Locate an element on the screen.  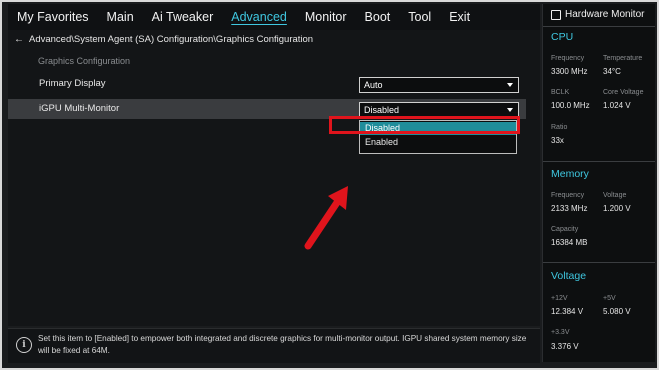
core-voltage-label: Core Voltage is located at coordinates (623, 92).